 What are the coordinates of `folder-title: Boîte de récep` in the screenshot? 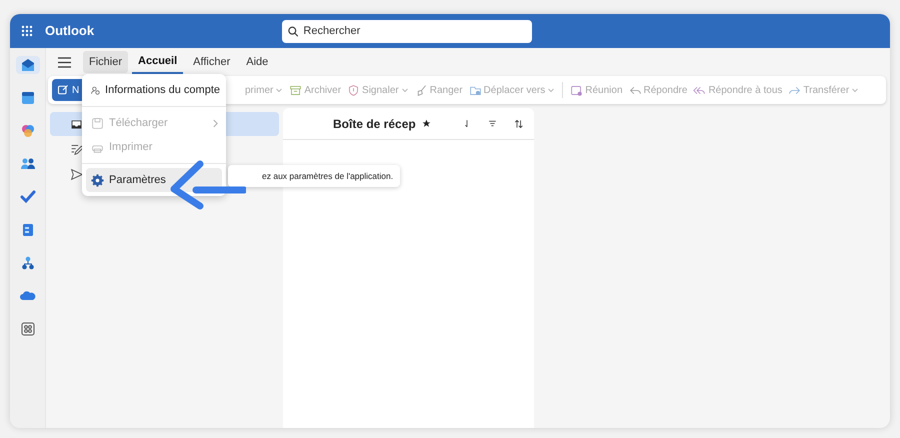 It's located at (374, 124).